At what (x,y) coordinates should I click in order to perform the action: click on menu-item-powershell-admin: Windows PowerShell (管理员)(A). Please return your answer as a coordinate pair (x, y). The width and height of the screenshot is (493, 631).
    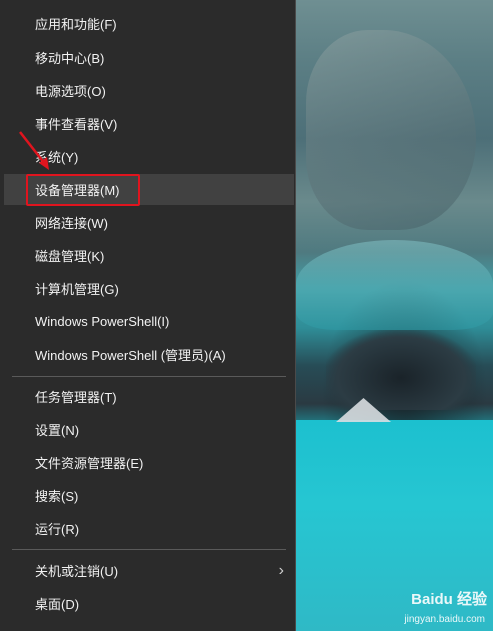
    Looking at the image, I should click on (149, 354).